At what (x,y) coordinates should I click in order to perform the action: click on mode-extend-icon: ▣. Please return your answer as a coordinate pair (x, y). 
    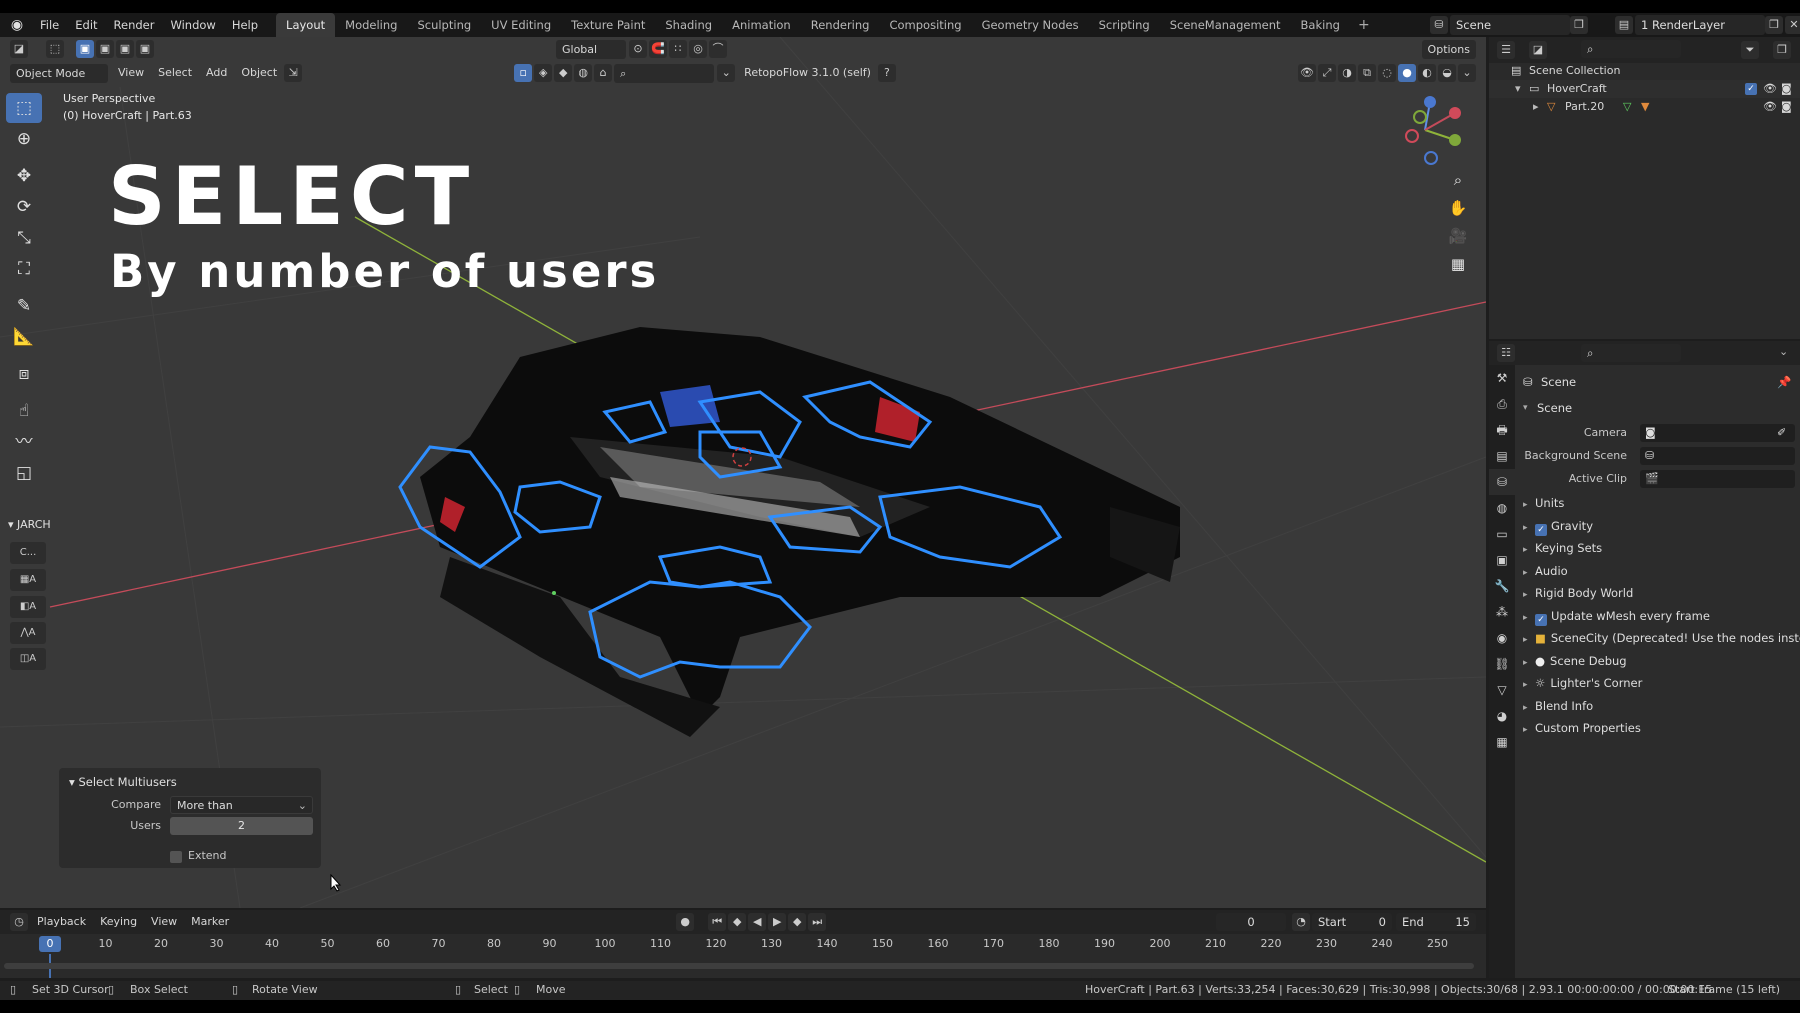
    Looking at the image, I should click on (105, 49).